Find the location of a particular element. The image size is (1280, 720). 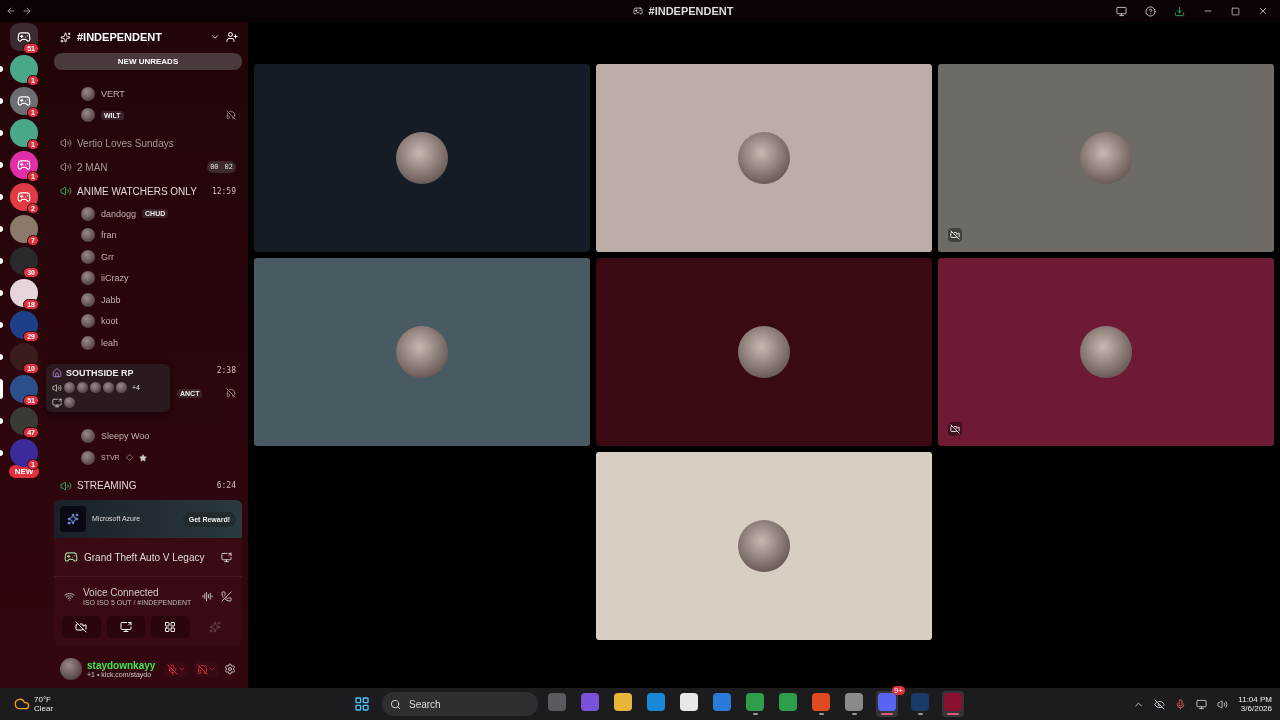

network-icon is located at coordinates (1202, 704).